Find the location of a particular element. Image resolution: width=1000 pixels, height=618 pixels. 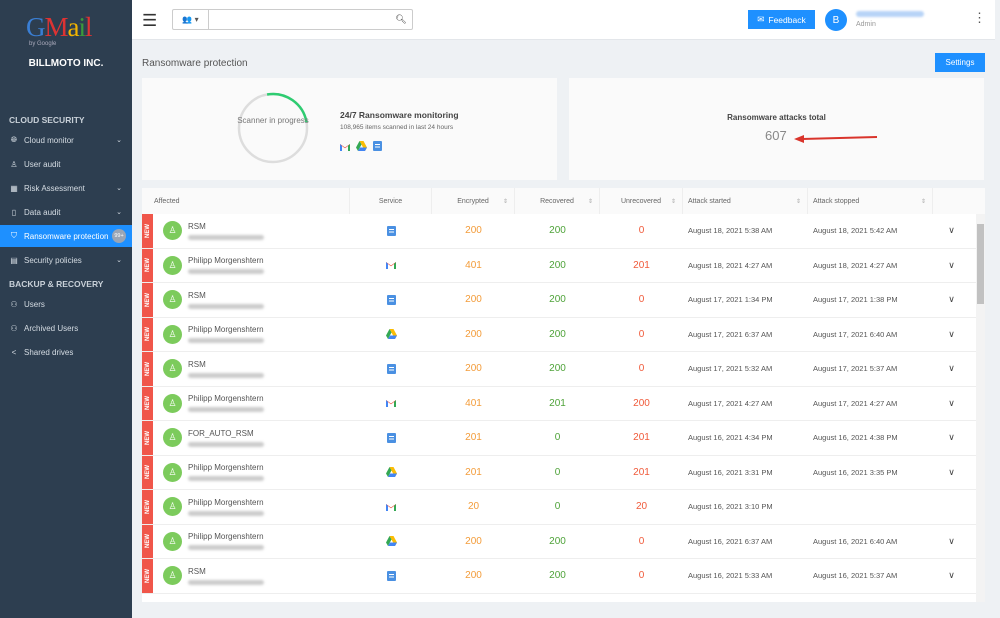

column-header-attack-stopped: Attack stopped ⇕ is located at coordinates (870, 201).